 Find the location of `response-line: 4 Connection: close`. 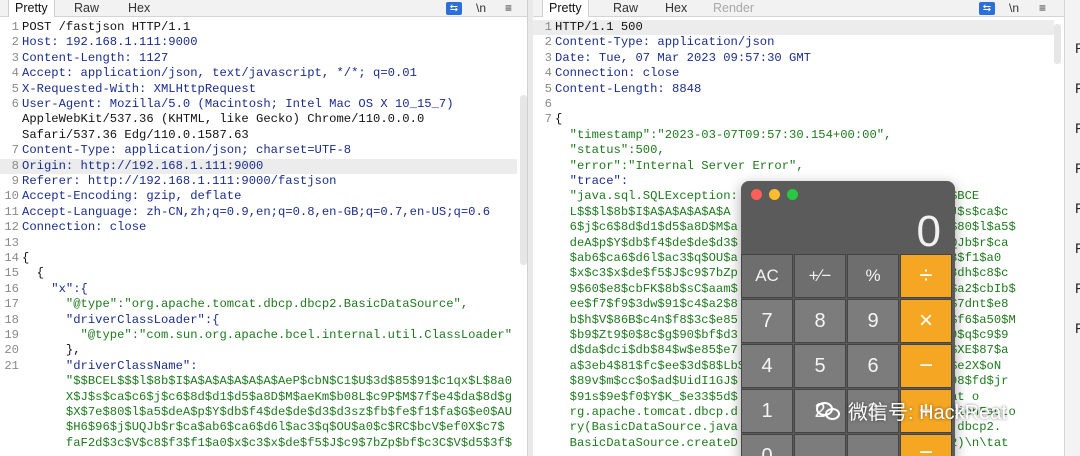

response-line: 4 Connection: close is located at coordinates (793, 73).